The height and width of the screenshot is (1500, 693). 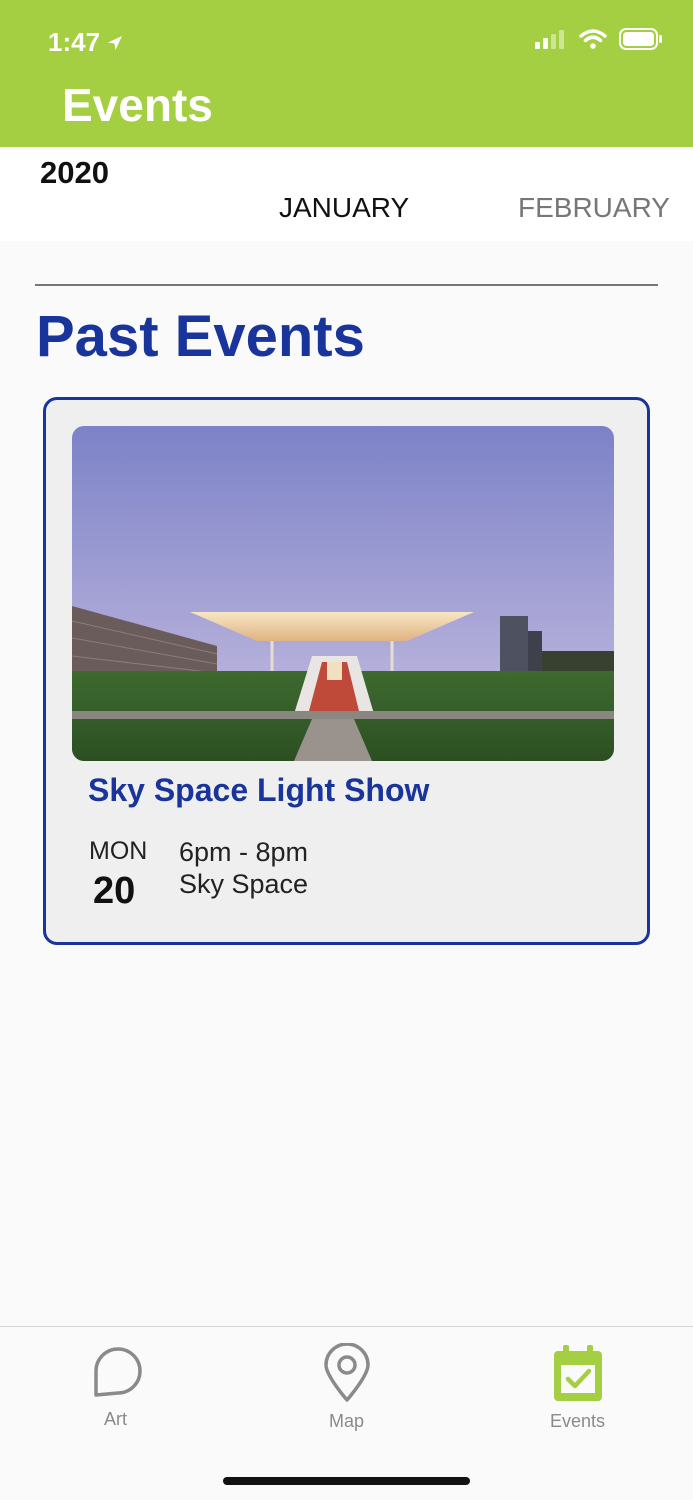 I want to click on calendar-check-icon, so click(x=577, y=1373).